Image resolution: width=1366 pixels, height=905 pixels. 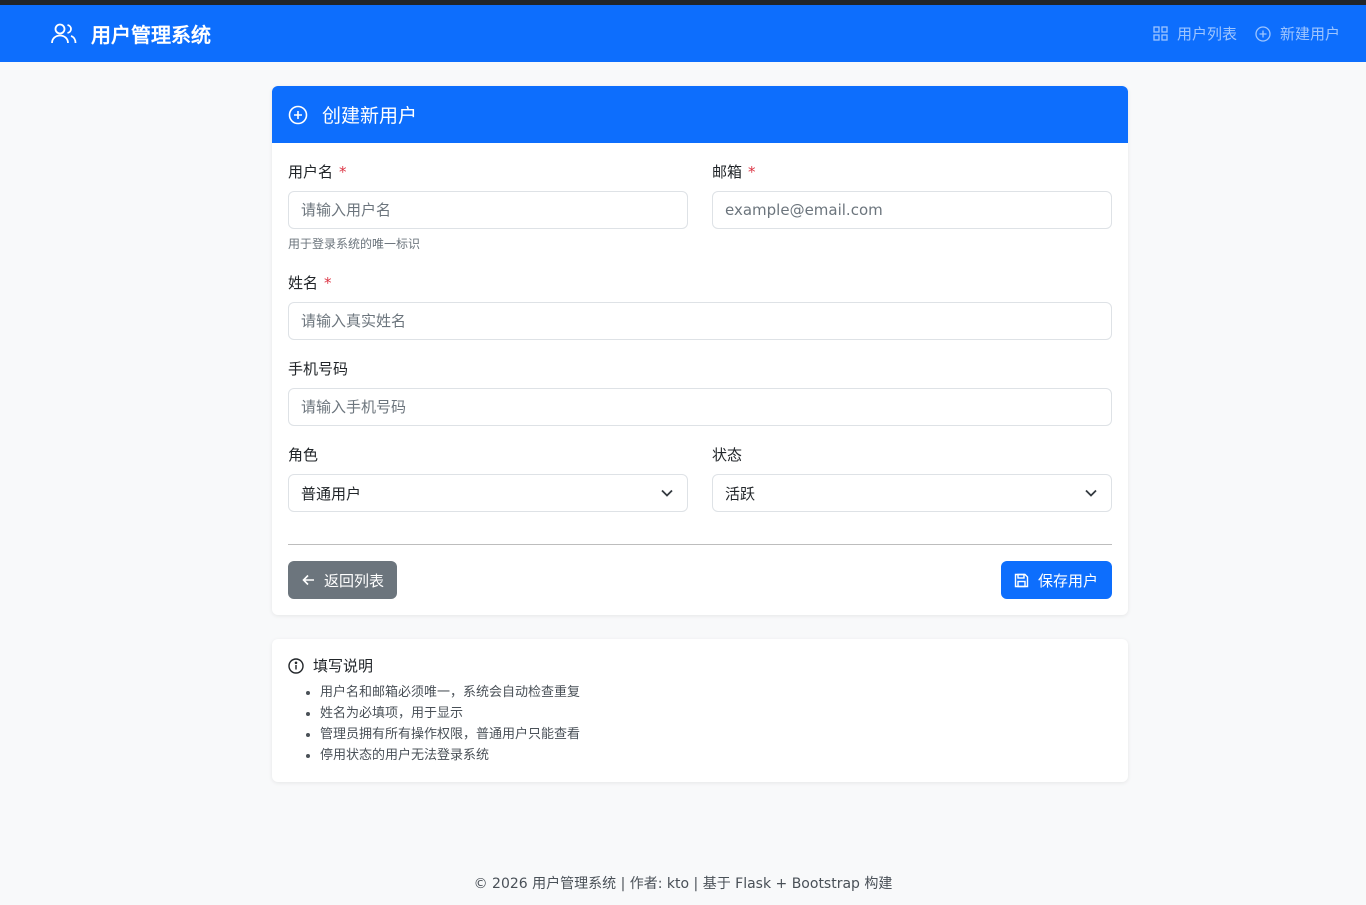 What do you see at coordinates (683, 33) in the screenshot?
I see `navbar: 用户管理系统 用户列表 新建用户` at bounding box center [683, 33].